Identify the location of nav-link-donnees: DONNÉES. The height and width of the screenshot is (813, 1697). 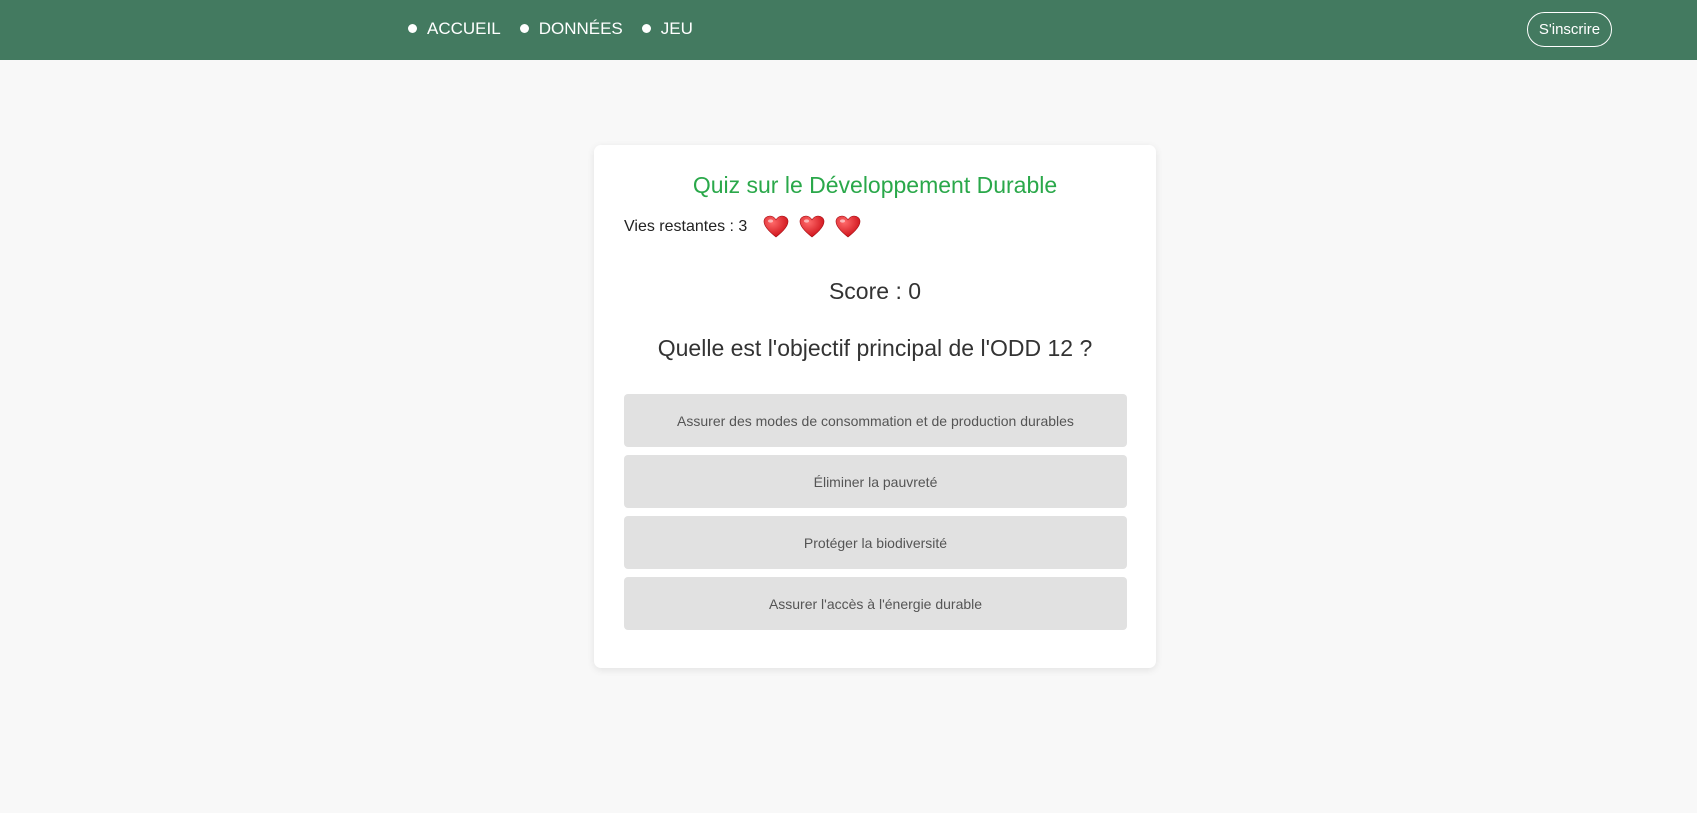
(571, 28).